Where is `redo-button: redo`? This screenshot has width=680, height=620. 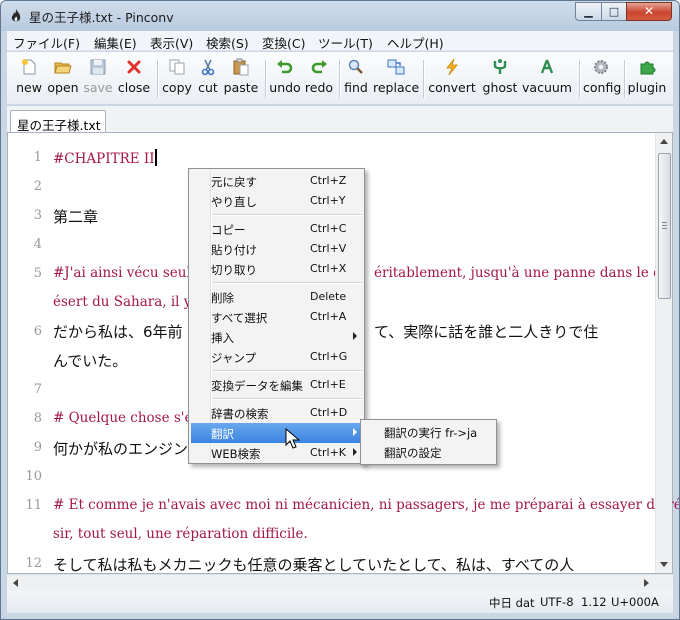
redo-button: redo is located at coordinates (319, 79).